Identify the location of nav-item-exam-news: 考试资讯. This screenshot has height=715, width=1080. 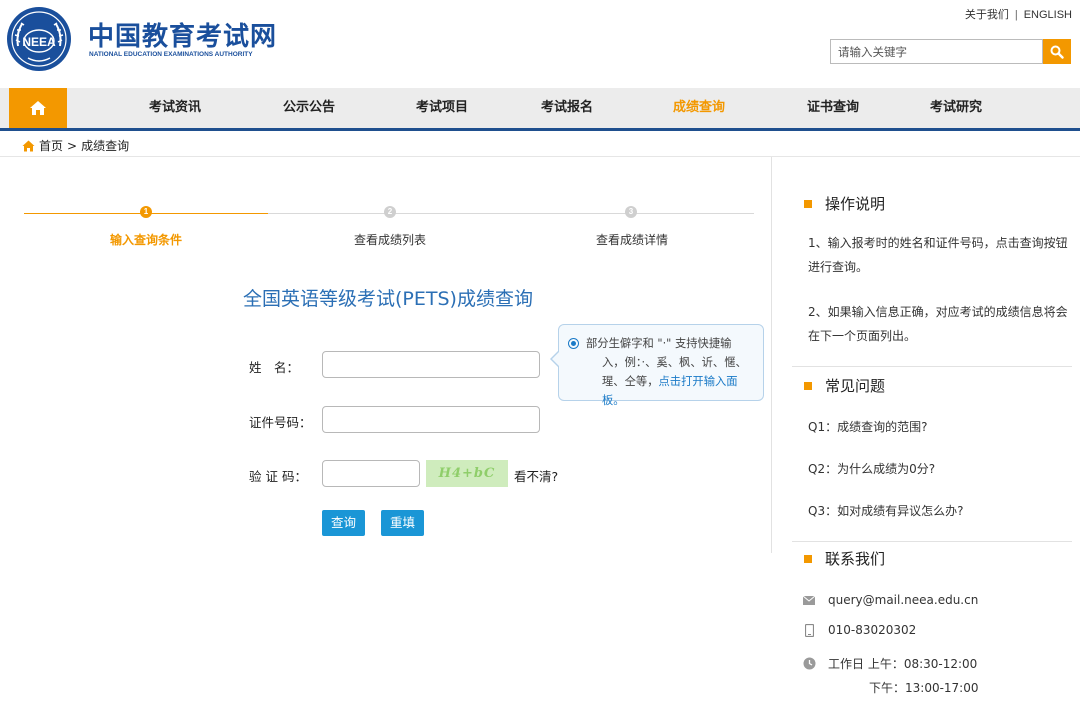
(175, 108).